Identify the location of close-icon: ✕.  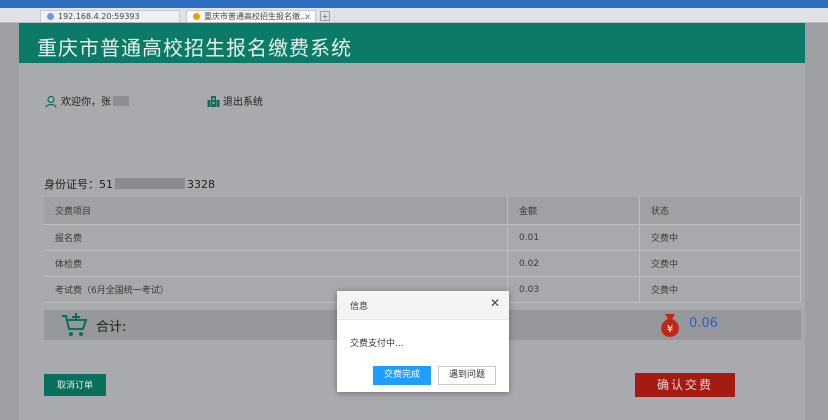
(495, 303).